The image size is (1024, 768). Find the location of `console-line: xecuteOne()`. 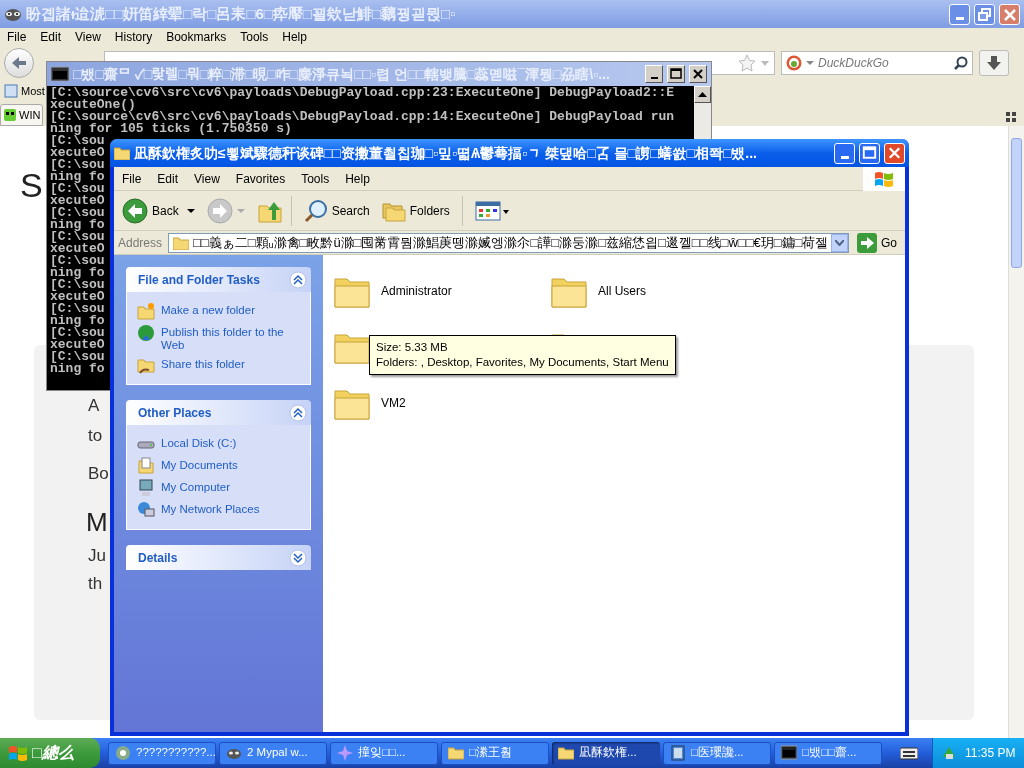

console-line: xecuteOne() is located at coordinates (93, 105).